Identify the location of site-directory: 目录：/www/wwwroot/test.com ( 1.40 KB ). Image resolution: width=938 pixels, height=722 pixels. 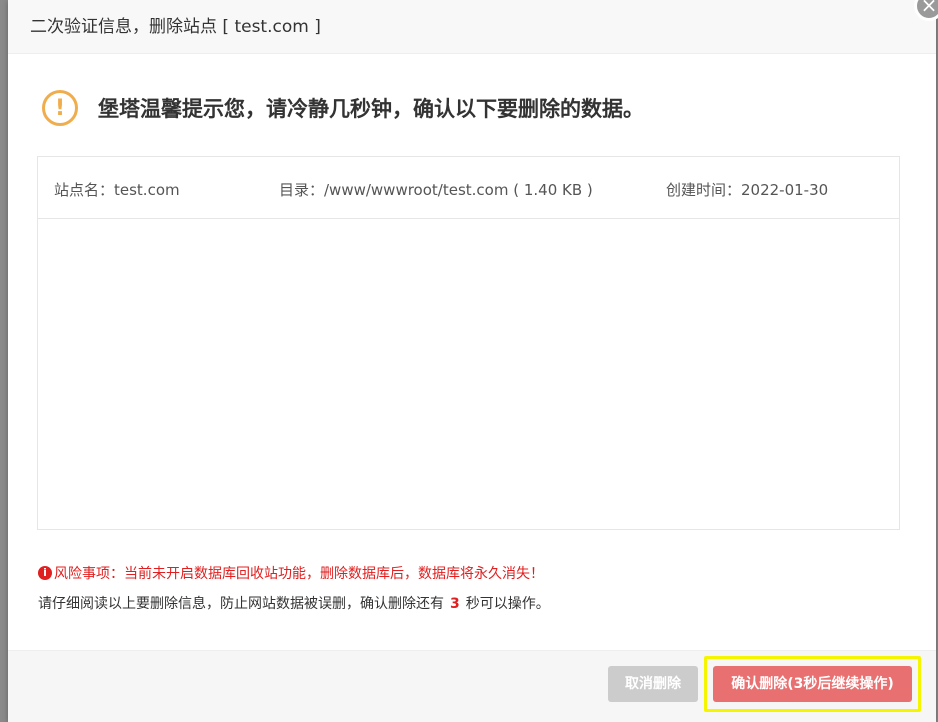
(436, 190).